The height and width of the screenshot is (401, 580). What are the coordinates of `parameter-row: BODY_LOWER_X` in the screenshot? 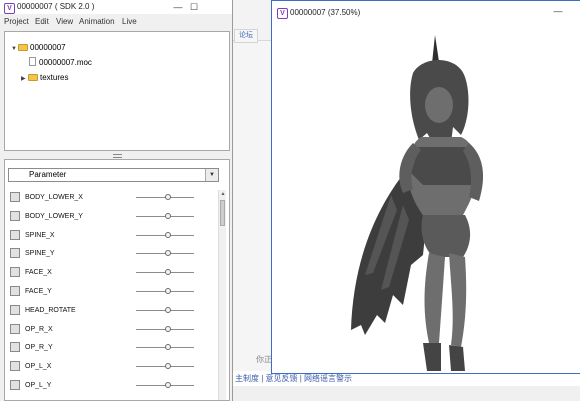 It's located at (111, 198).